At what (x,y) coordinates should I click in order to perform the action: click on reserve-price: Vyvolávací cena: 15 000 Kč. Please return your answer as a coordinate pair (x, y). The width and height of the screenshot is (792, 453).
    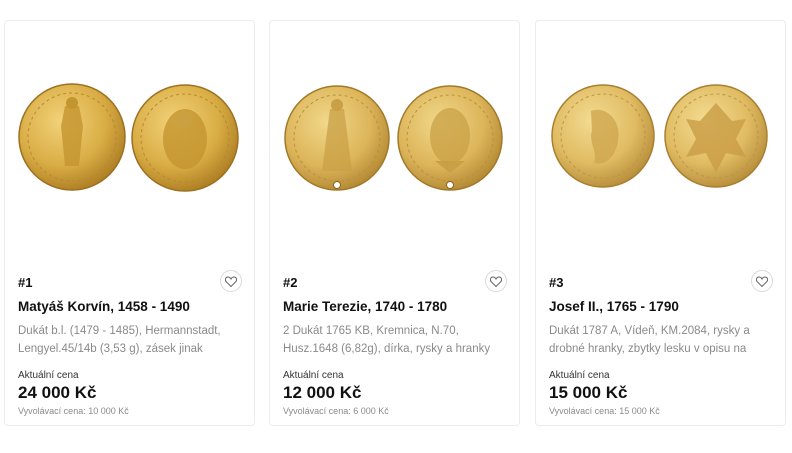
    Looking at the image, I should click on (604, 411).